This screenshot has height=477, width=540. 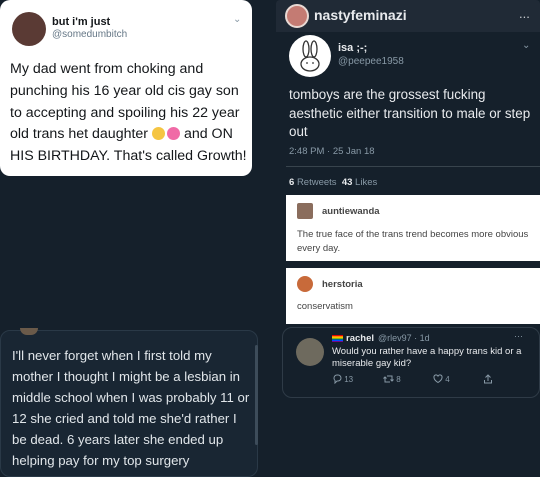 I want to click on heart-icon, so click(x=438, y=379).